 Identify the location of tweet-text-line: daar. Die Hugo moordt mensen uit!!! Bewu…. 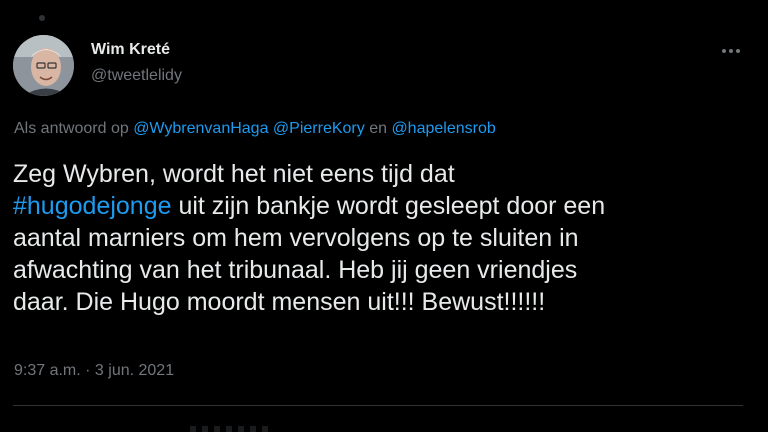
(279, 302).